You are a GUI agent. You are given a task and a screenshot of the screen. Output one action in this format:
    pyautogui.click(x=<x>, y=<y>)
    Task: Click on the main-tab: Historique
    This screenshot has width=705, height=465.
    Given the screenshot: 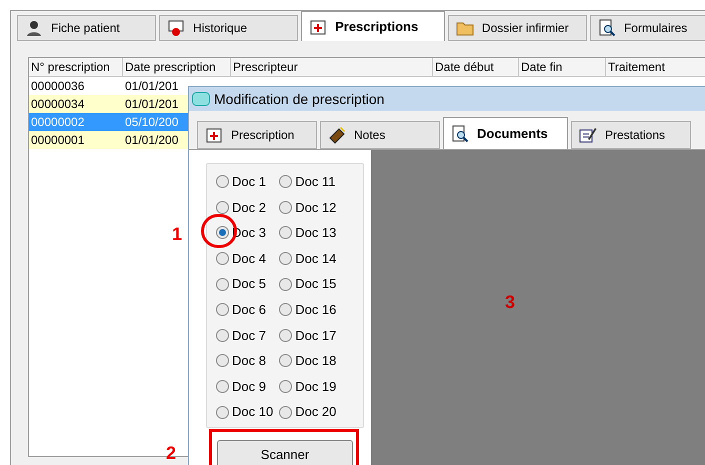 What is the action you would take?
    pyautogui.click(x=228, y=28)
    